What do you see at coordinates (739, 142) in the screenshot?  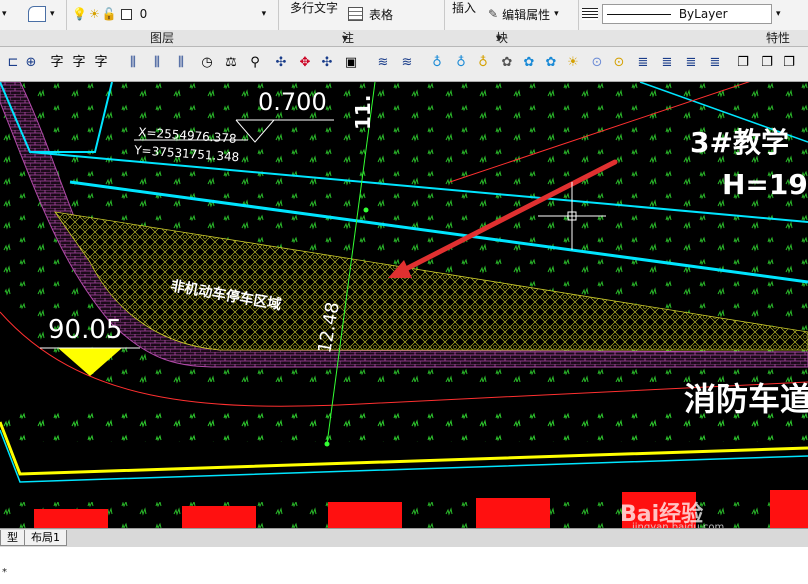 I see `building-label: 3#教学` at bounding box center [739, 142].